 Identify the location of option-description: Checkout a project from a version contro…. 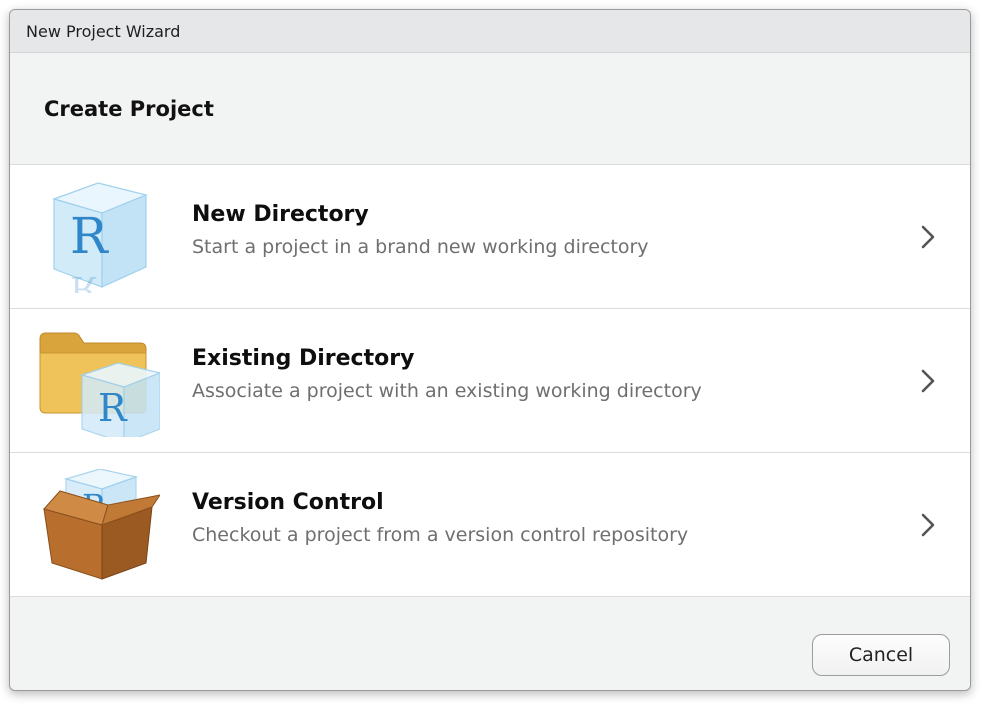
(440, 535).